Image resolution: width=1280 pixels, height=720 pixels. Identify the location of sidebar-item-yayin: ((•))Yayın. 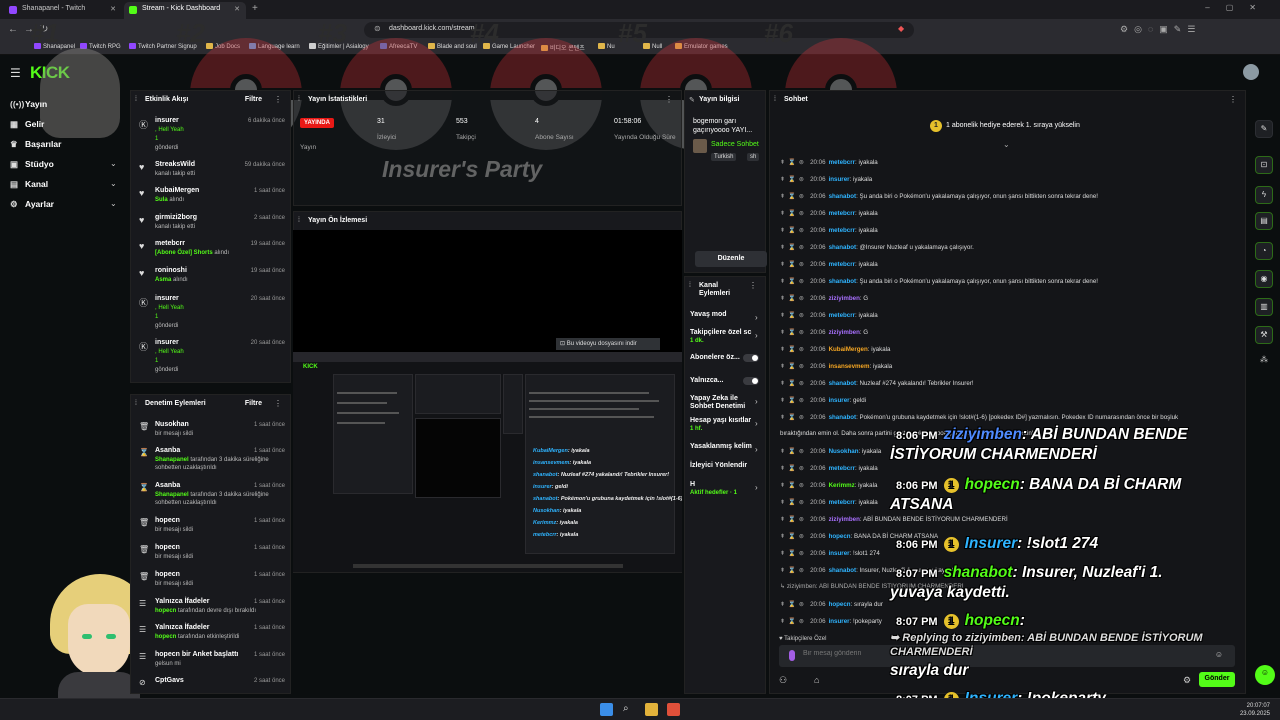
(28, 104).